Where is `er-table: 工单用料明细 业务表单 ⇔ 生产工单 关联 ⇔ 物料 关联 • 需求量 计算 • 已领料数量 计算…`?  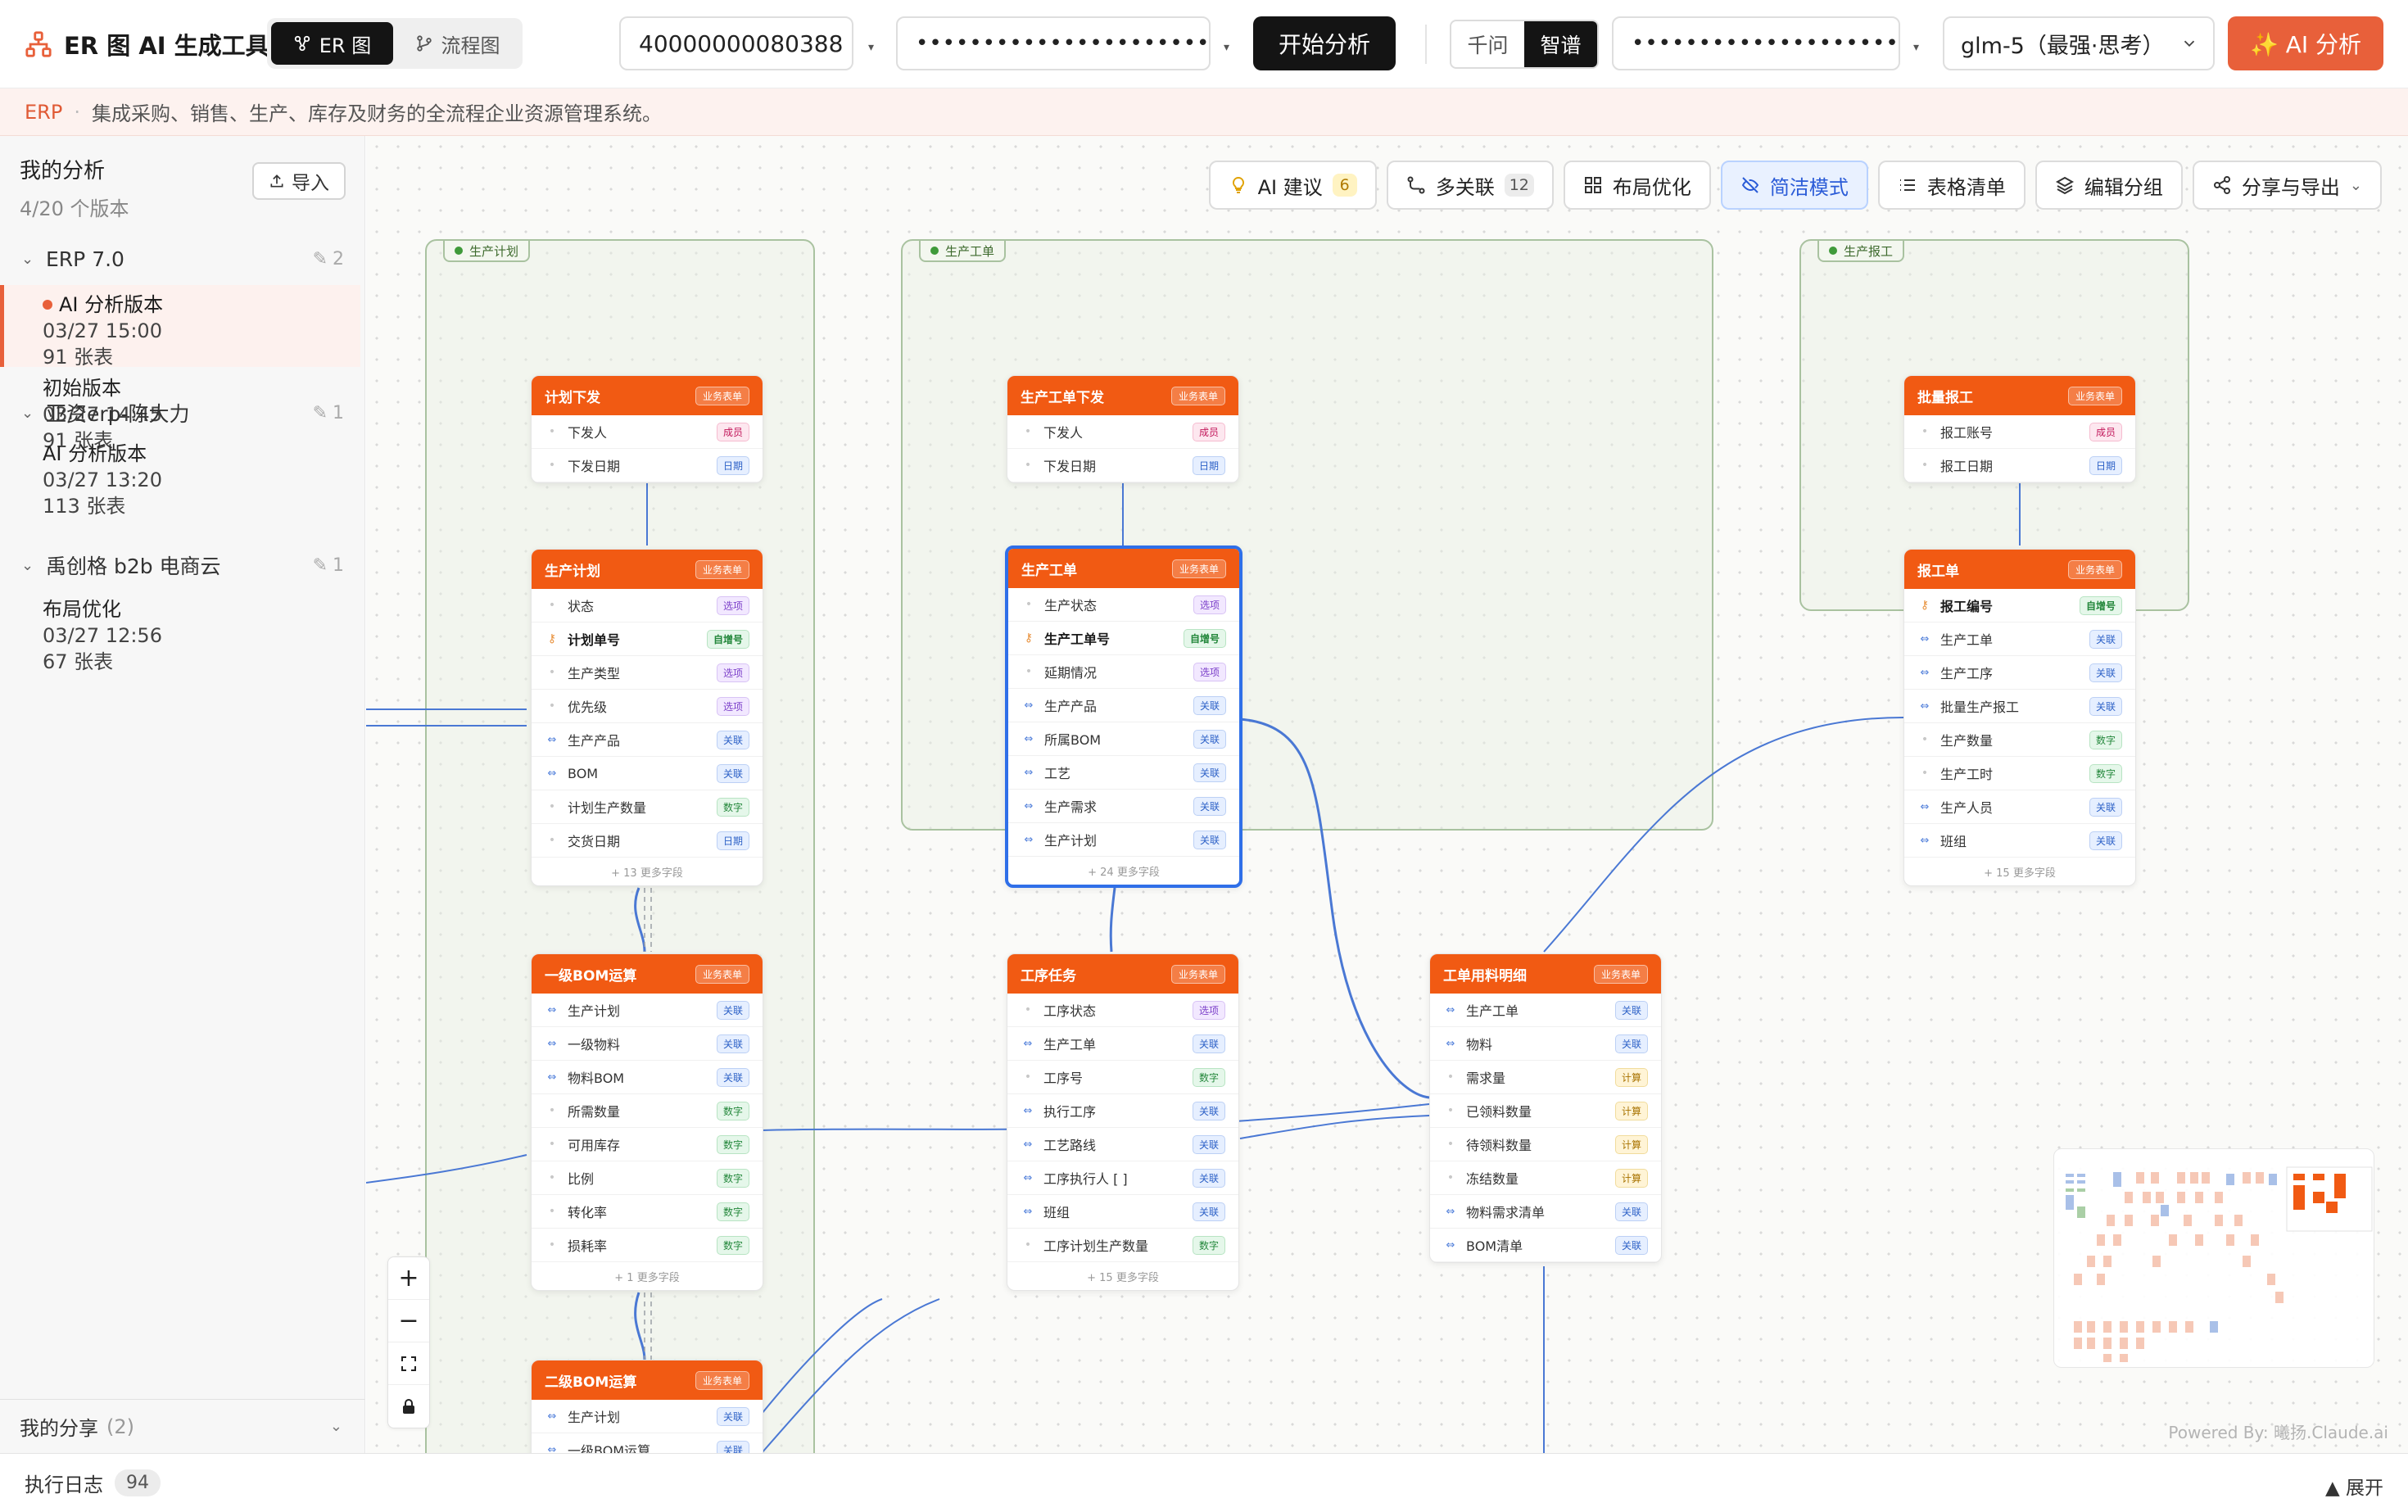
er-table: 工单用料明细 业务表单 ⇔ 生产工单 关联 ⇔ 物料 关联 • 需求量 计算 • 已领料数量 计算… is located at coordinates (1545, 1108).